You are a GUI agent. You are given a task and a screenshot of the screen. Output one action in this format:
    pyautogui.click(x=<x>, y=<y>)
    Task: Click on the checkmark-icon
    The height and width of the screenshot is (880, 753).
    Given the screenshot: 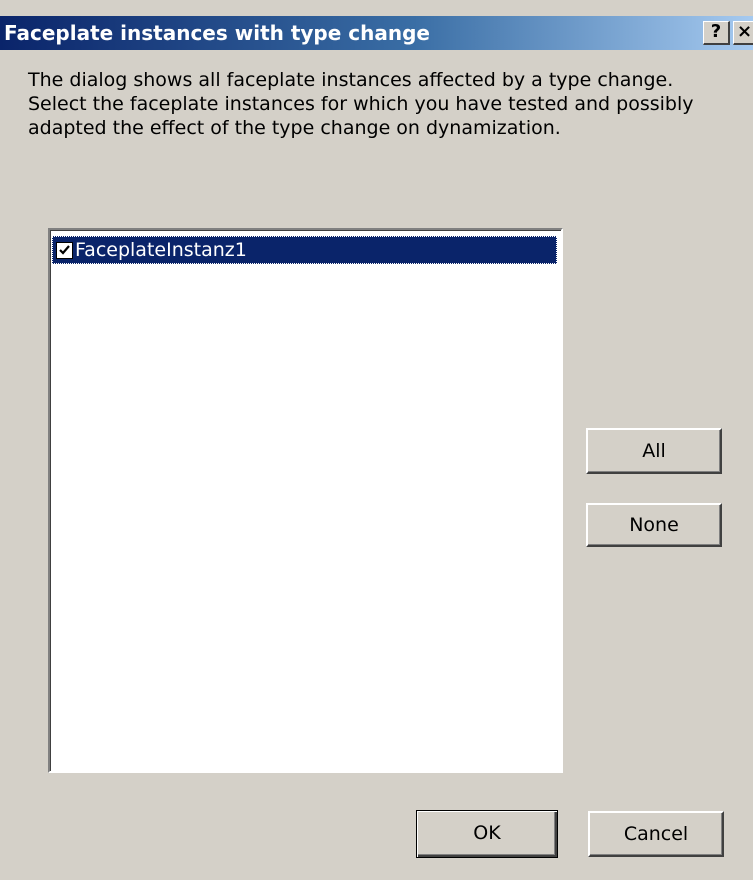 What is the action you would take?
    pyautogui.click(x=64, y=250)
    